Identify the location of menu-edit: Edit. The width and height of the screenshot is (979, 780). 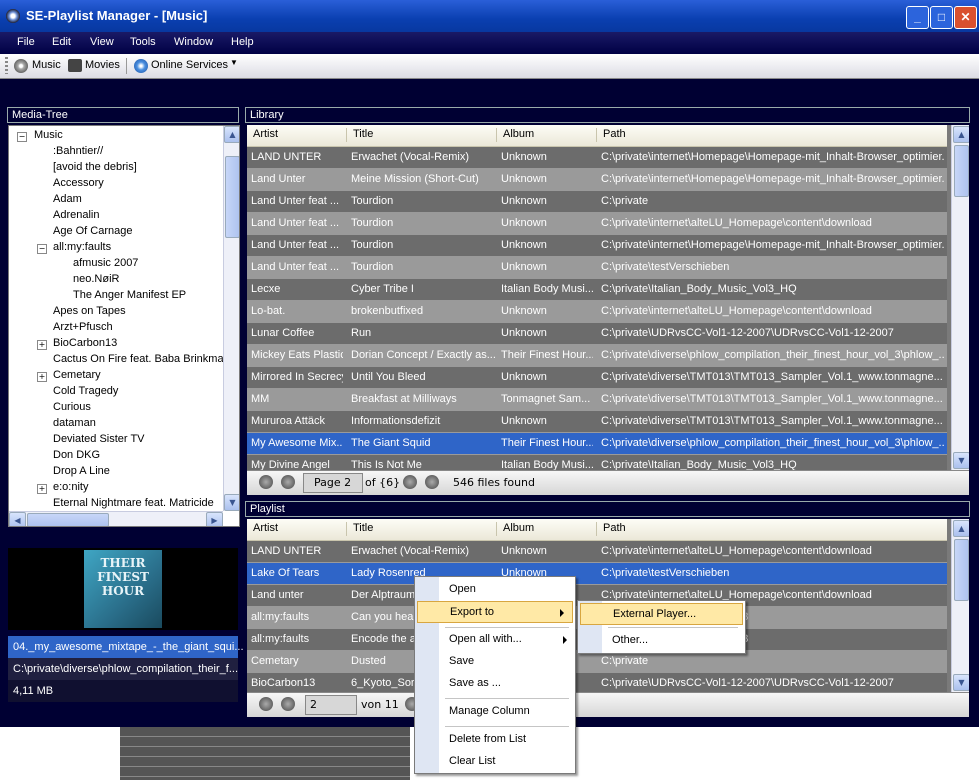
(61, 42).